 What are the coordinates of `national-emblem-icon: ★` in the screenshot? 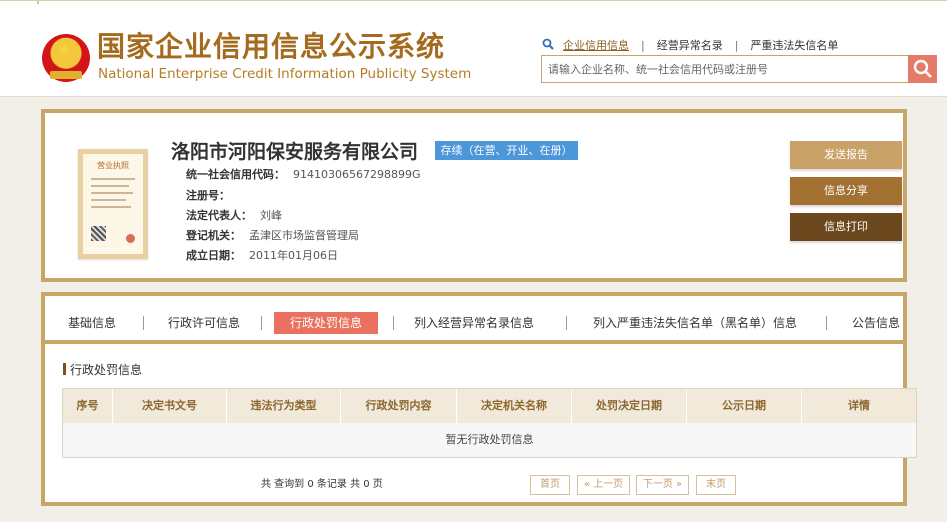 It's located at (66, 58).